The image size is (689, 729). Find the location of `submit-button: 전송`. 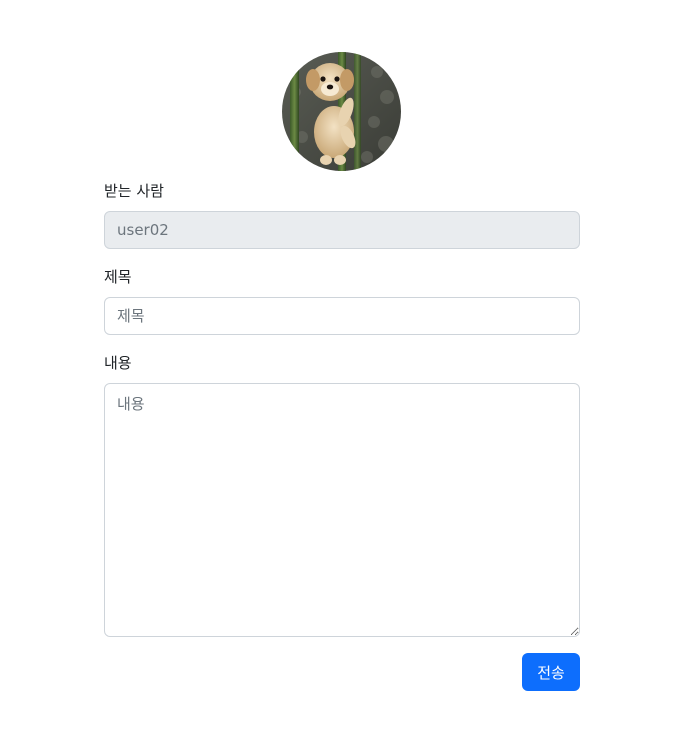

submit-button: 전송 is located at coordinates (551, 672).